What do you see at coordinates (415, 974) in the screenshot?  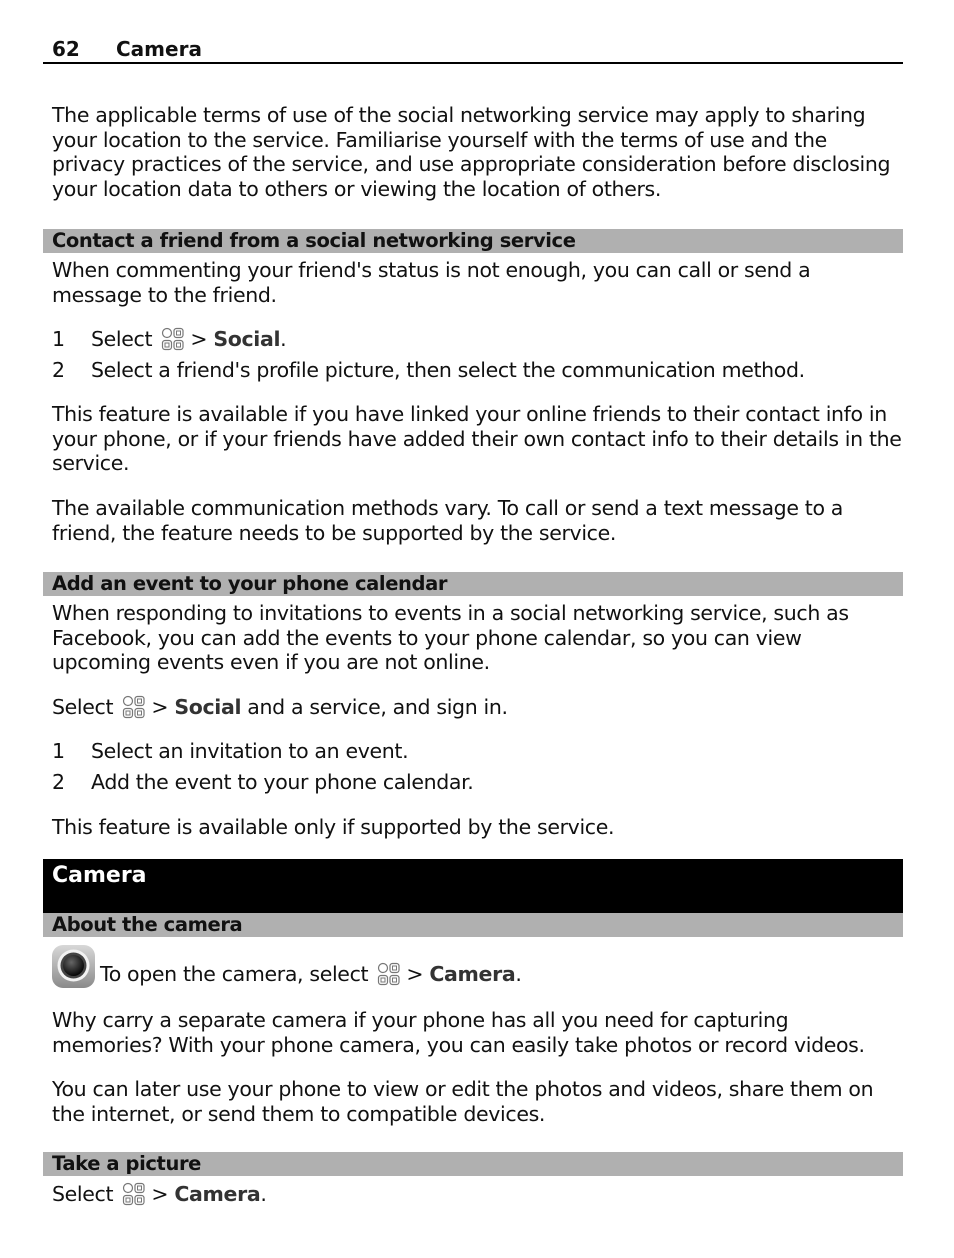 I see `open-arrow: >` at bounding box center [415, 974].